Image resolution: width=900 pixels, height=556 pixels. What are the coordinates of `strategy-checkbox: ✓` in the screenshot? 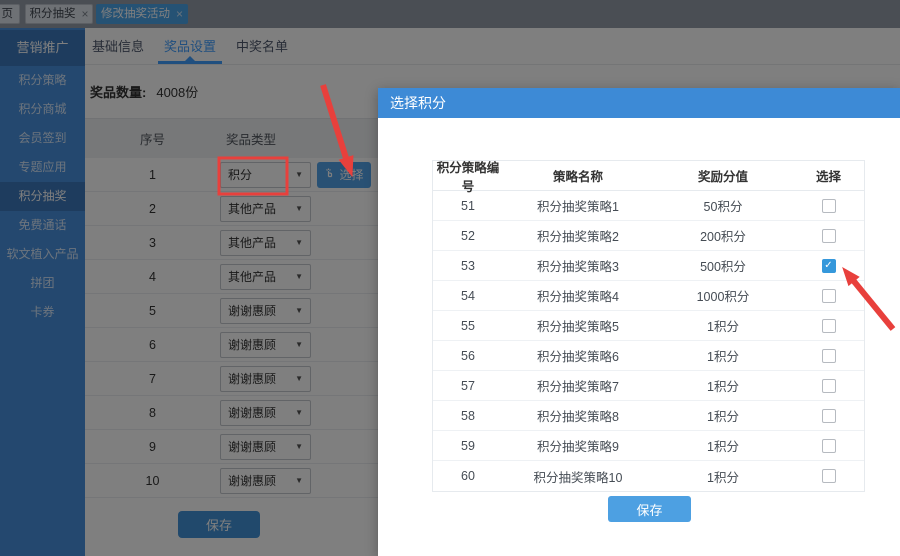 It's located at (828, 265).